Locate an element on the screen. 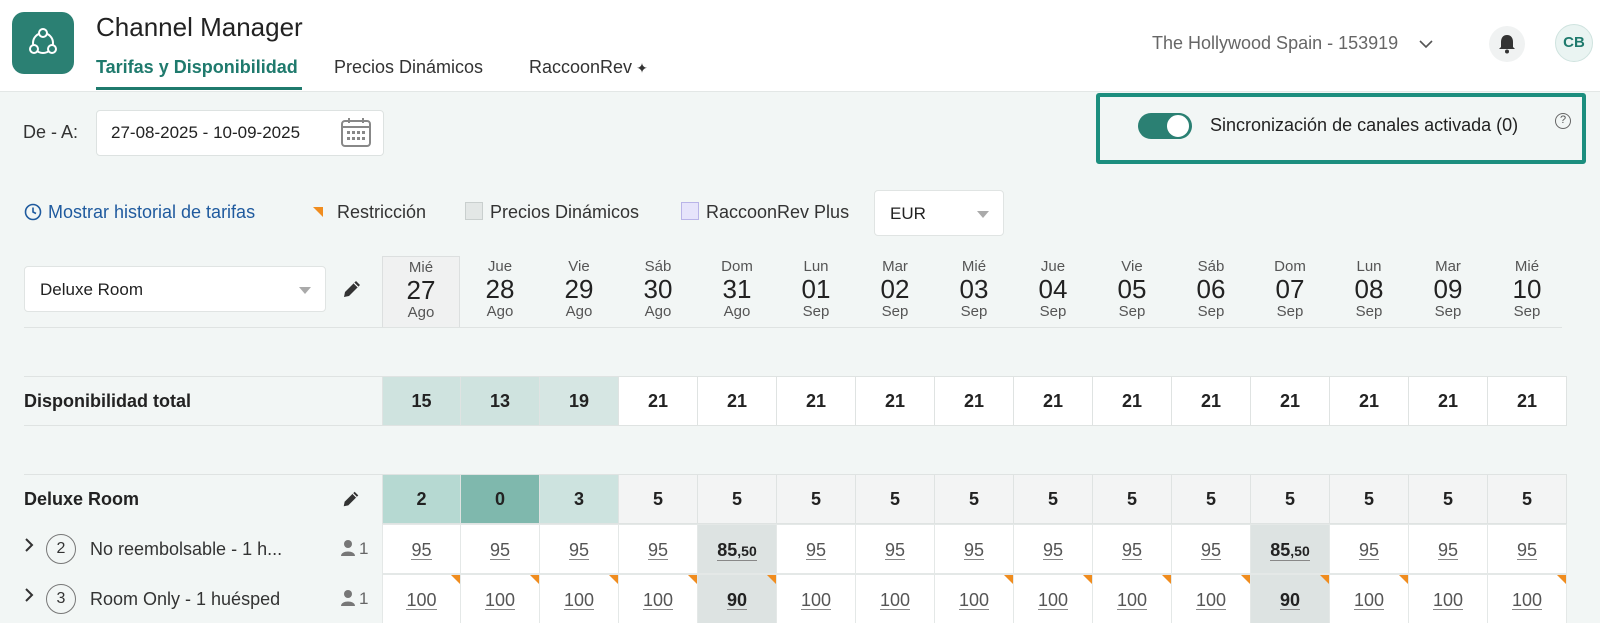 The height and width of the screenshot is (623, 1600). channel-sync-toggle is located at coordinates (1165, 126).